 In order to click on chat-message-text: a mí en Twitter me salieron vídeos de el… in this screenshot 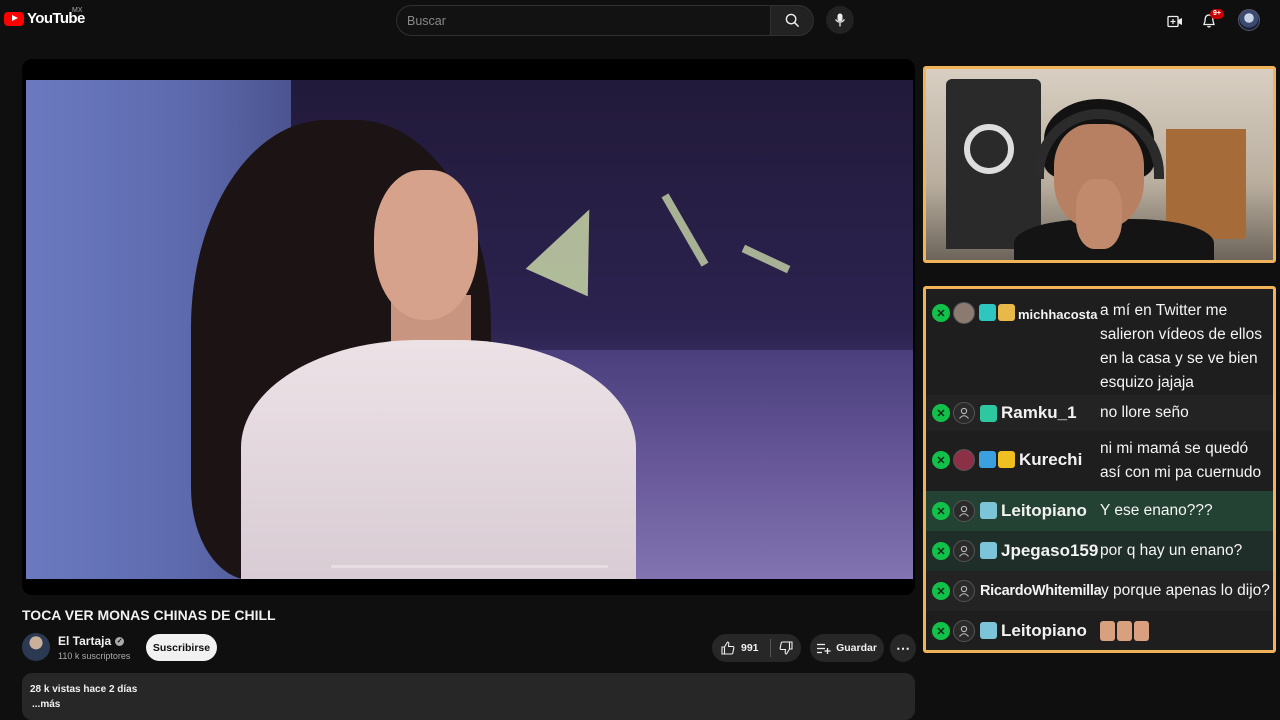, I will do `click(1181, 346)`.